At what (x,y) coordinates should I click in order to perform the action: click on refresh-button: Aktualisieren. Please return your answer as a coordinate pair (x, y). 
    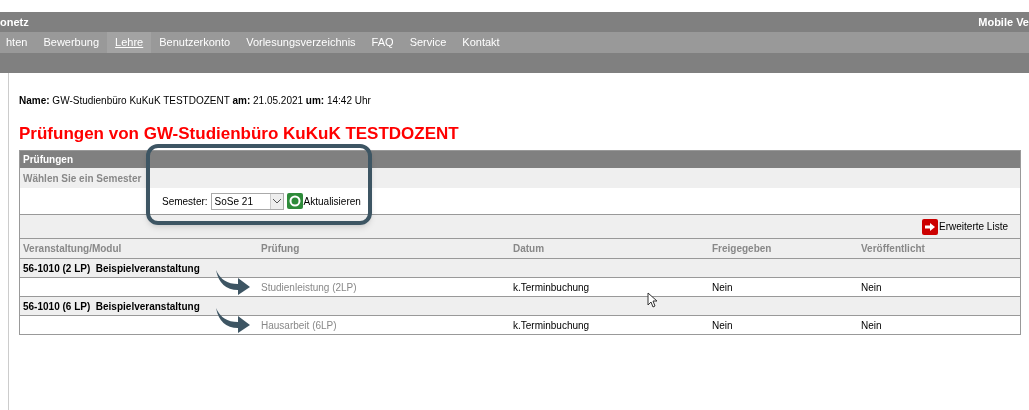
    Looking at the image, I should click on (323, 201).